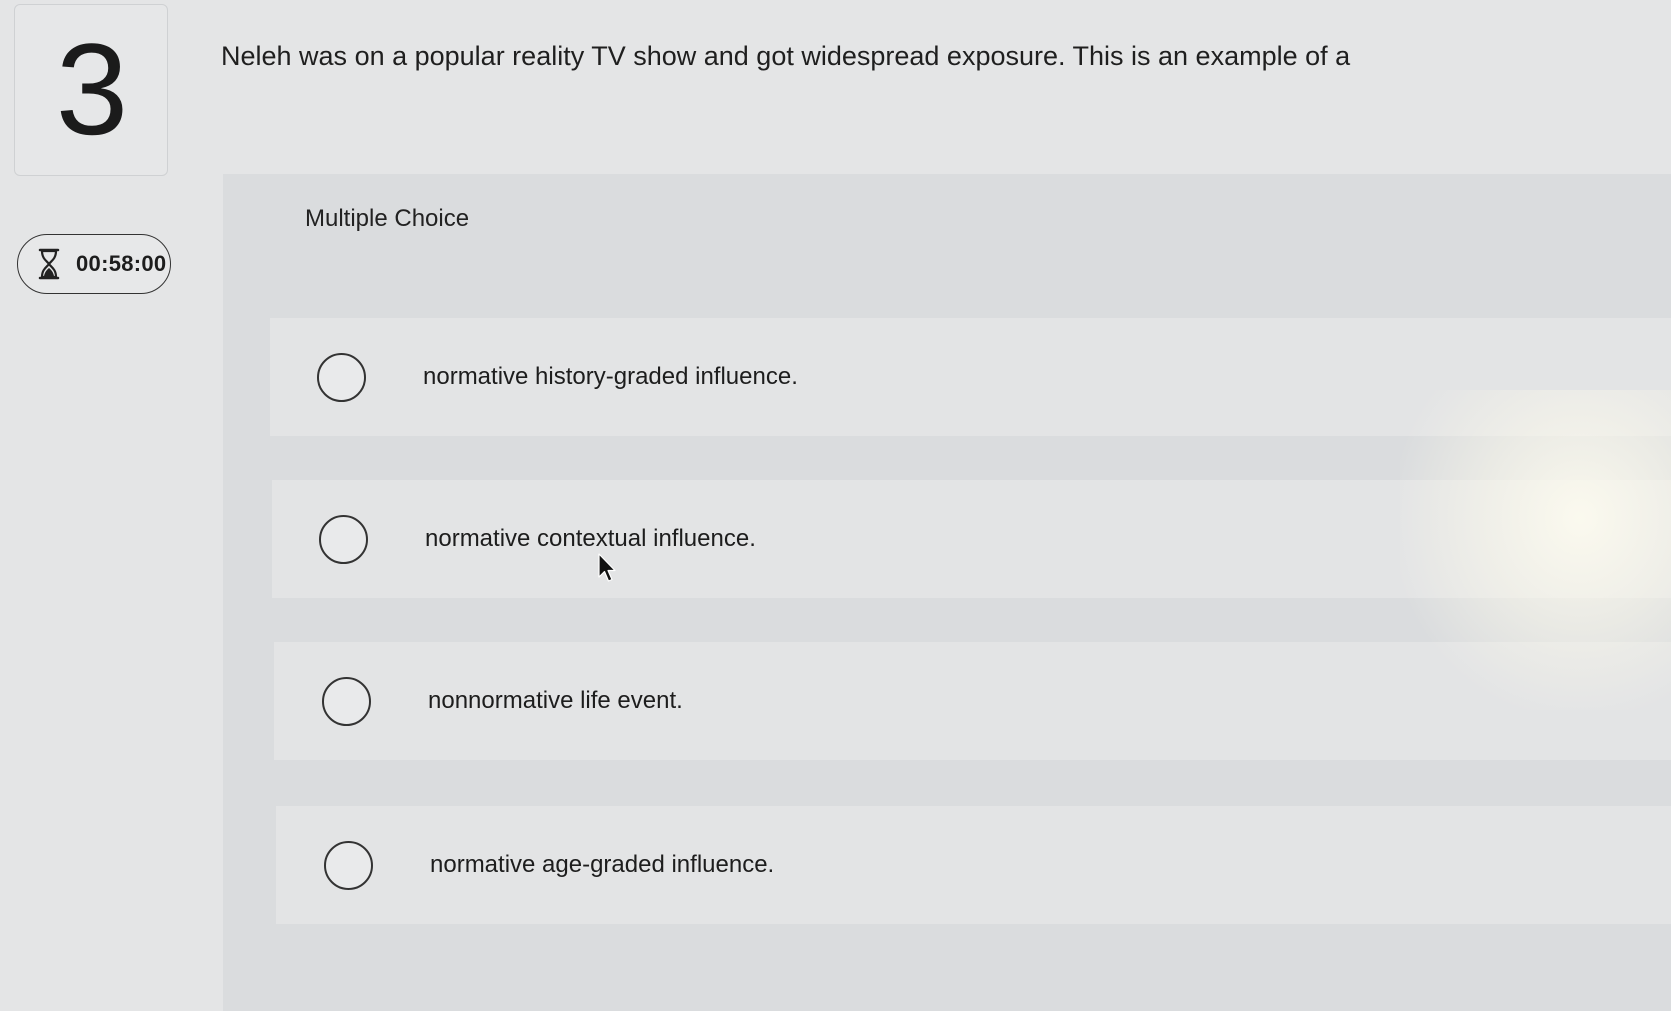 This screenshot has height=1011, width=1671. What do you see at coordinates (387, 218) in the screenshot?
I see `question-type-label: Multiple Choice` at bounding box center [387, 218].